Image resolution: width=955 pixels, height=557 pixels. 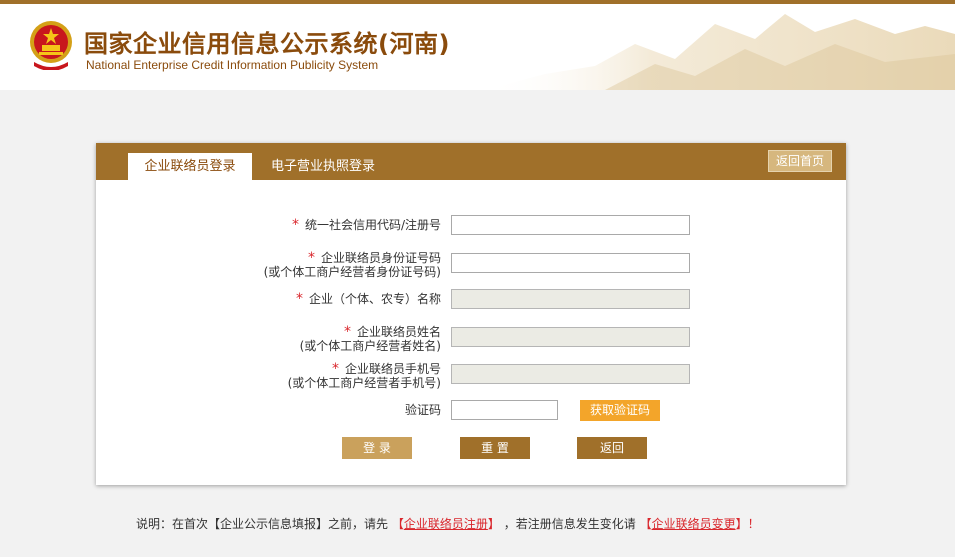 What do you see at coordinates (747, 524) in the screenshot?
I see `note-bracket-close-2: 】！` at bounding box center [747, 524].